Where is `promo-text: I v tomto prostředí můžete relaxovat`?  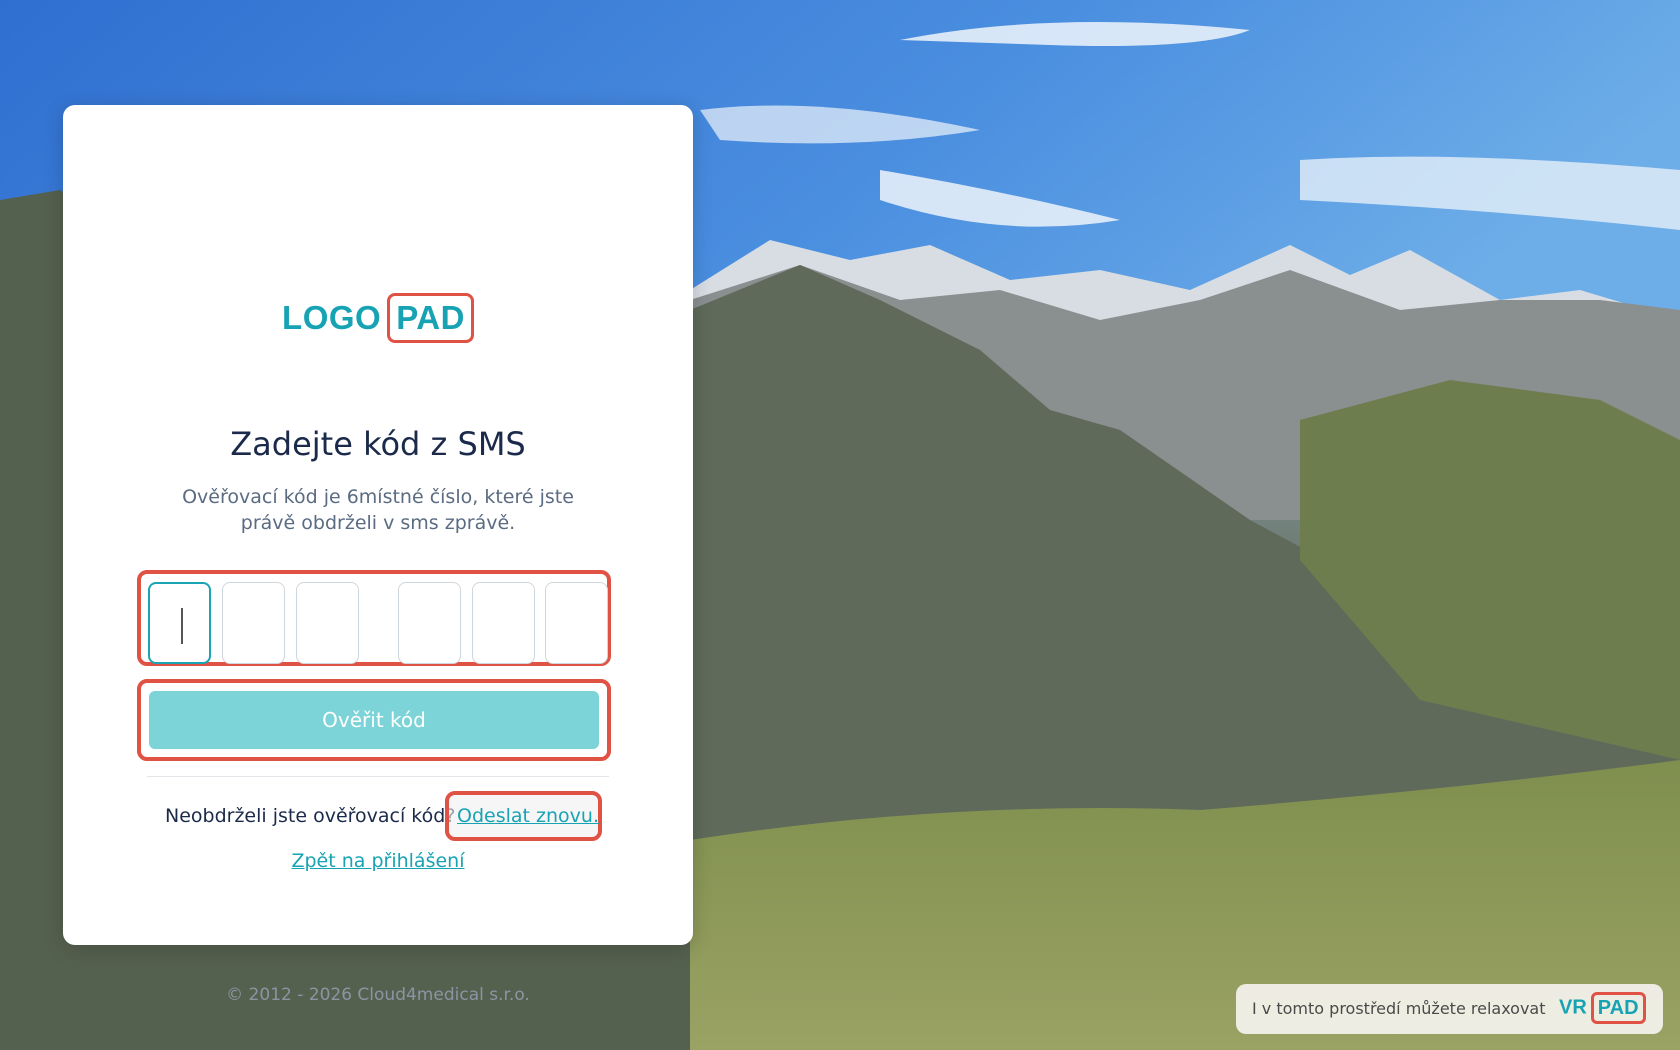
promo-text: I v tomto prostředí můžete relaxovat is located at coordinates (1399, 1008).